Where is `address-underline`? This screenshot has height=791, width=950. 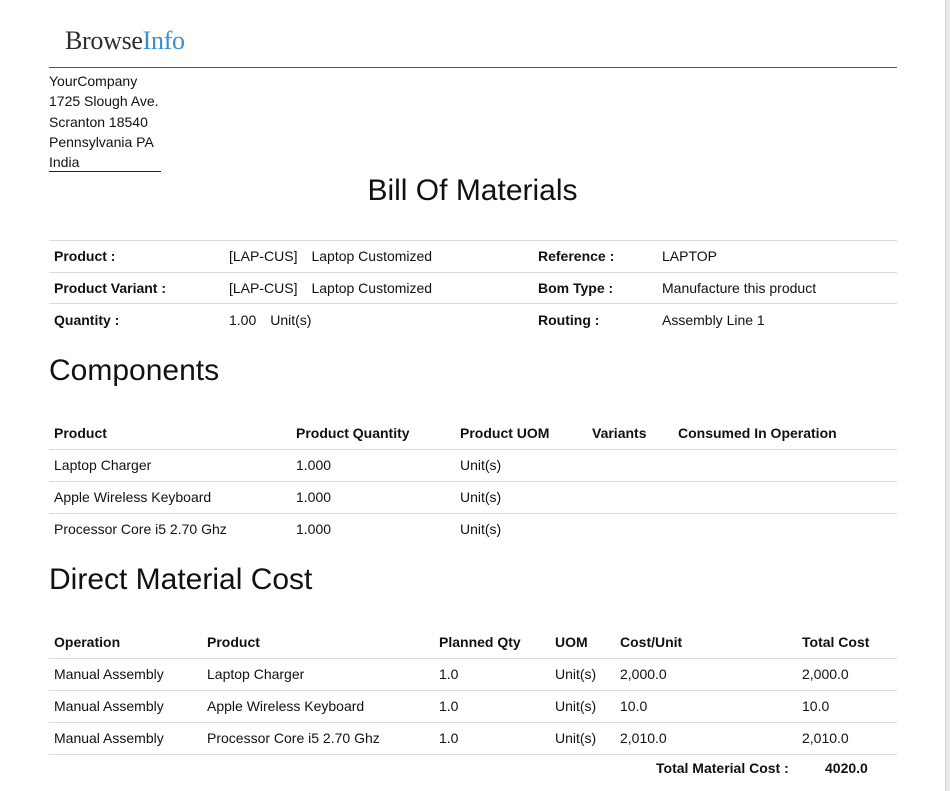 address-underline is located at coordinates (105, 171).